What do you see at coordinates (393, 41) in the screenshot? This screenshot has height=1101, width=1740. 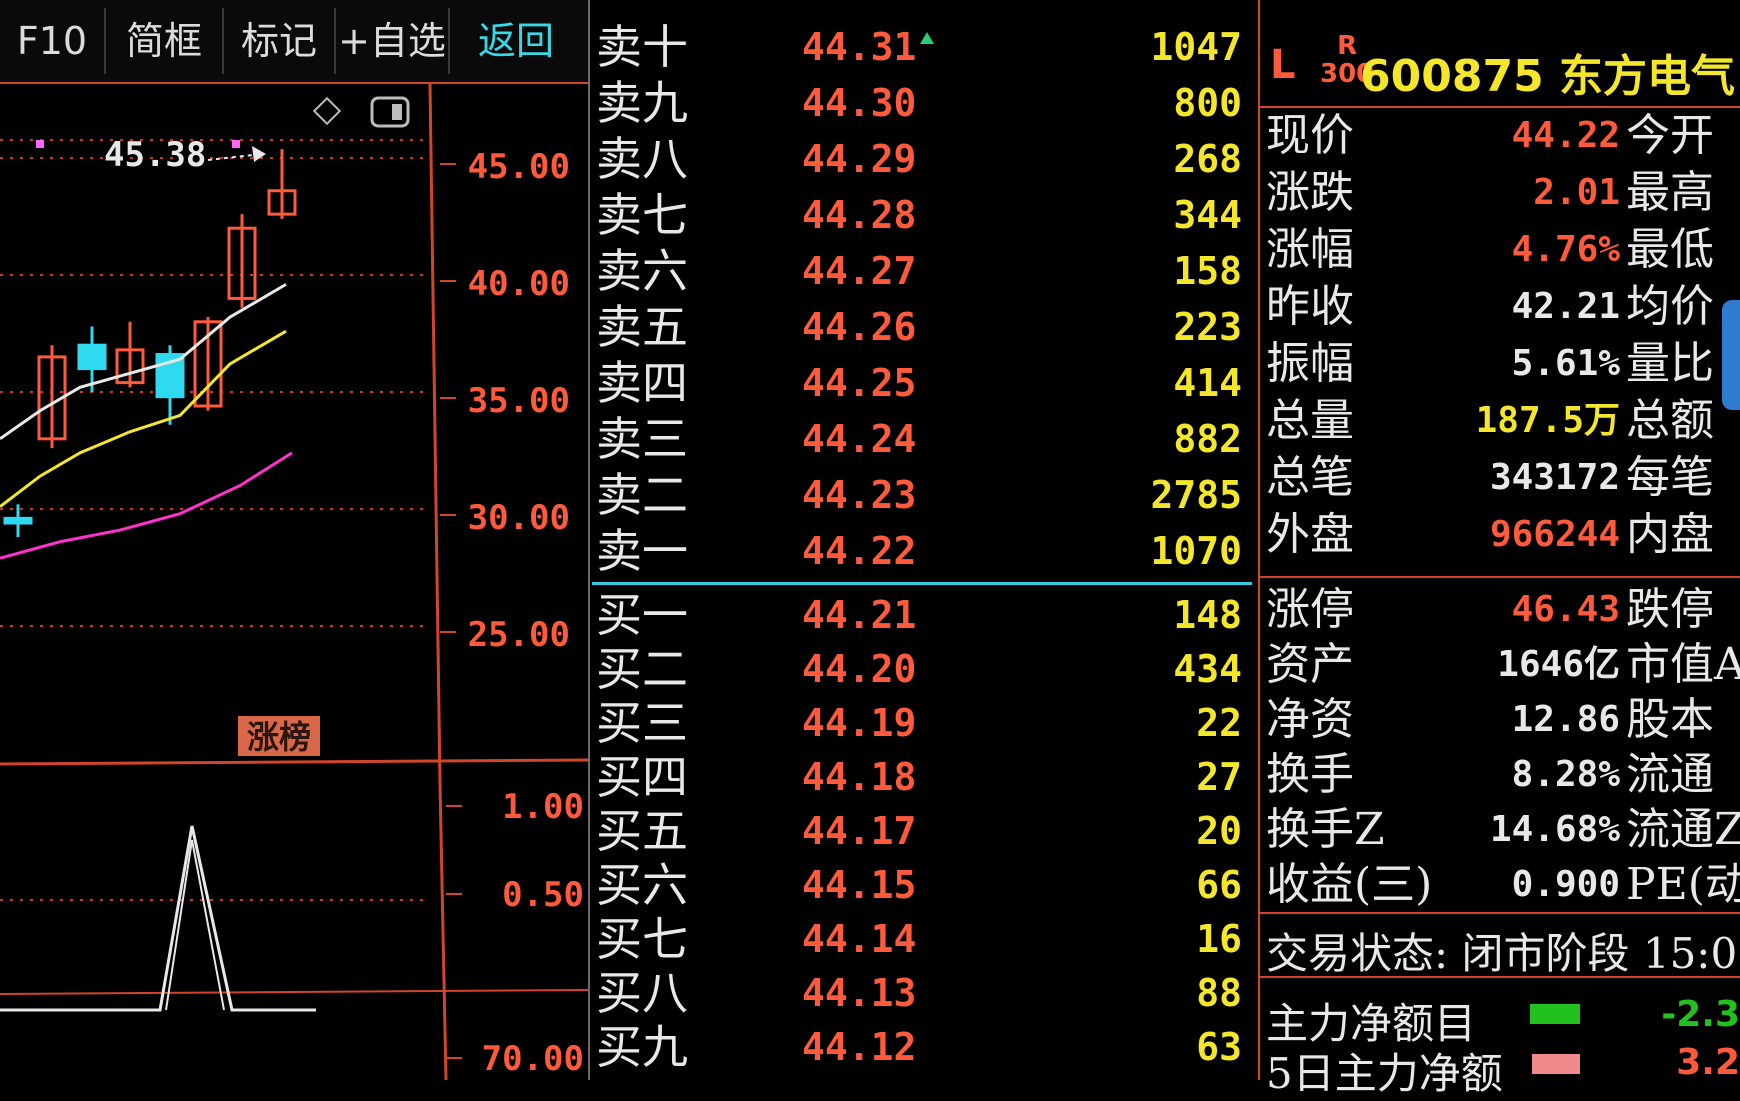 I see `add-watchlist-button: +自选` at bounding box center [393, 41].